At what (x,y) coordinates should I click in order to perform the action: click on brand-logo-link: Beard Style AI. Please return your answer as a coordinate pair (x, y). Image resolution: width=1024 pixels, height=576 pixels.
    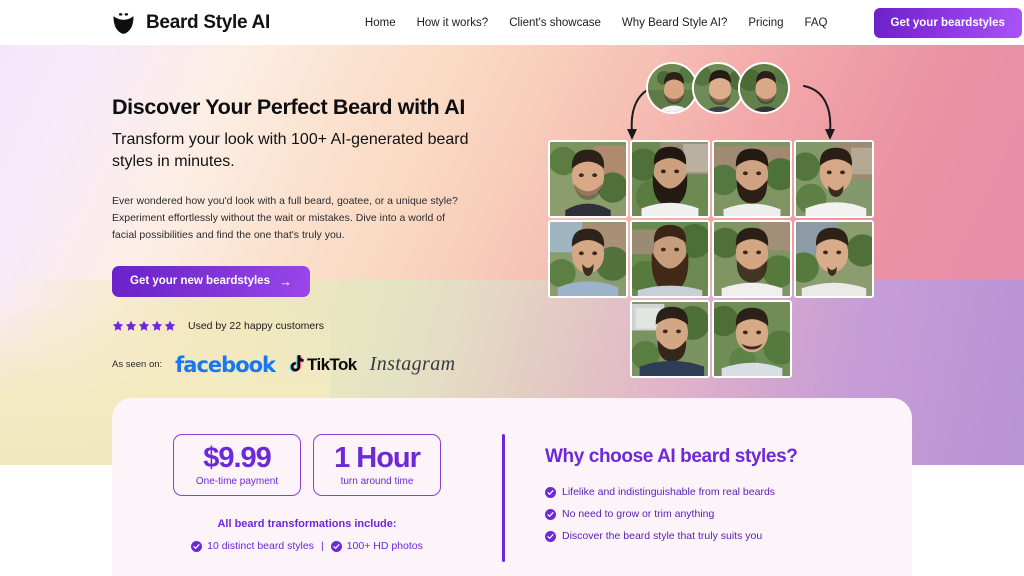
    Looking at the image, I should click on (190, 22).